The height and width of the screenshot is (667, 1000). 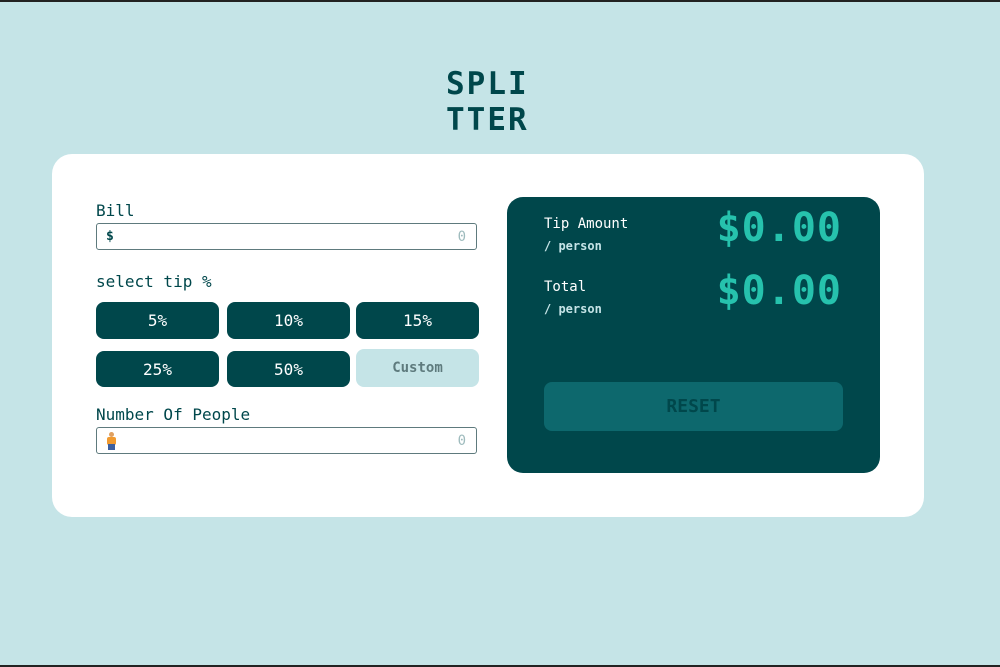 What do you see at coordinates (288, 369) in the screenshot?
I see `tip-button-50: 50%` at bounding box center [288, 369].